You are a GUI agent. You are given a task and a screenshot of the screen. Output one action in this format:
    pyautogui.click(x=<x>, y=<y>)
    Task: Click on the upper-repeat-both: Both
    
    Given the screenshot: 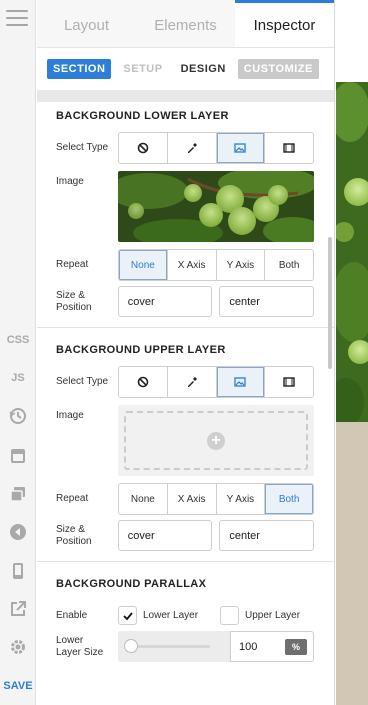 What is the action you would take?
    pyautogui.click(x=289, y=499)
    